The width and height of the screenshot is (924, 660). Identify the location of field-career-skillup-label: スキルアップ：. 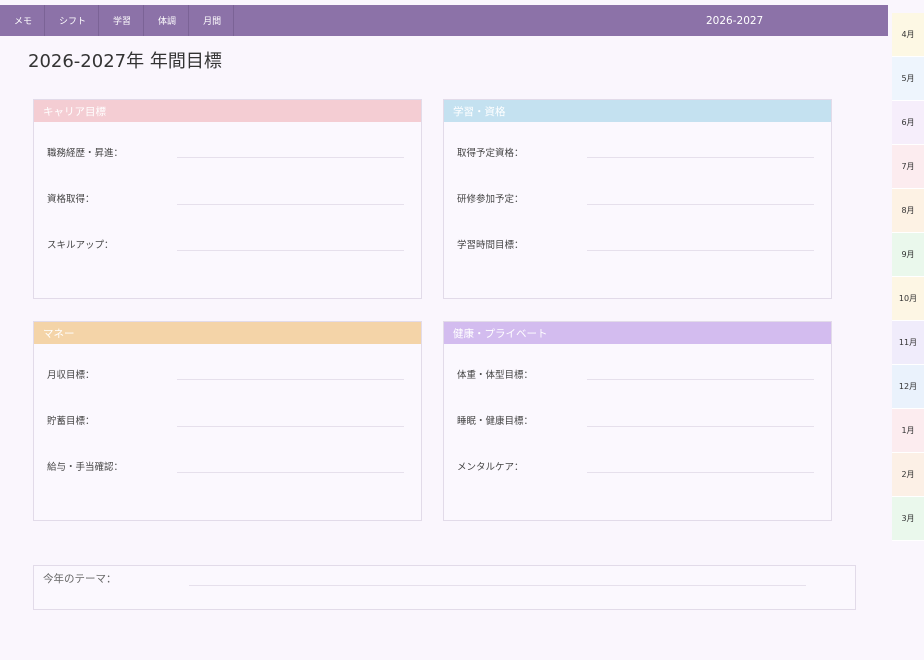
(80, 245).